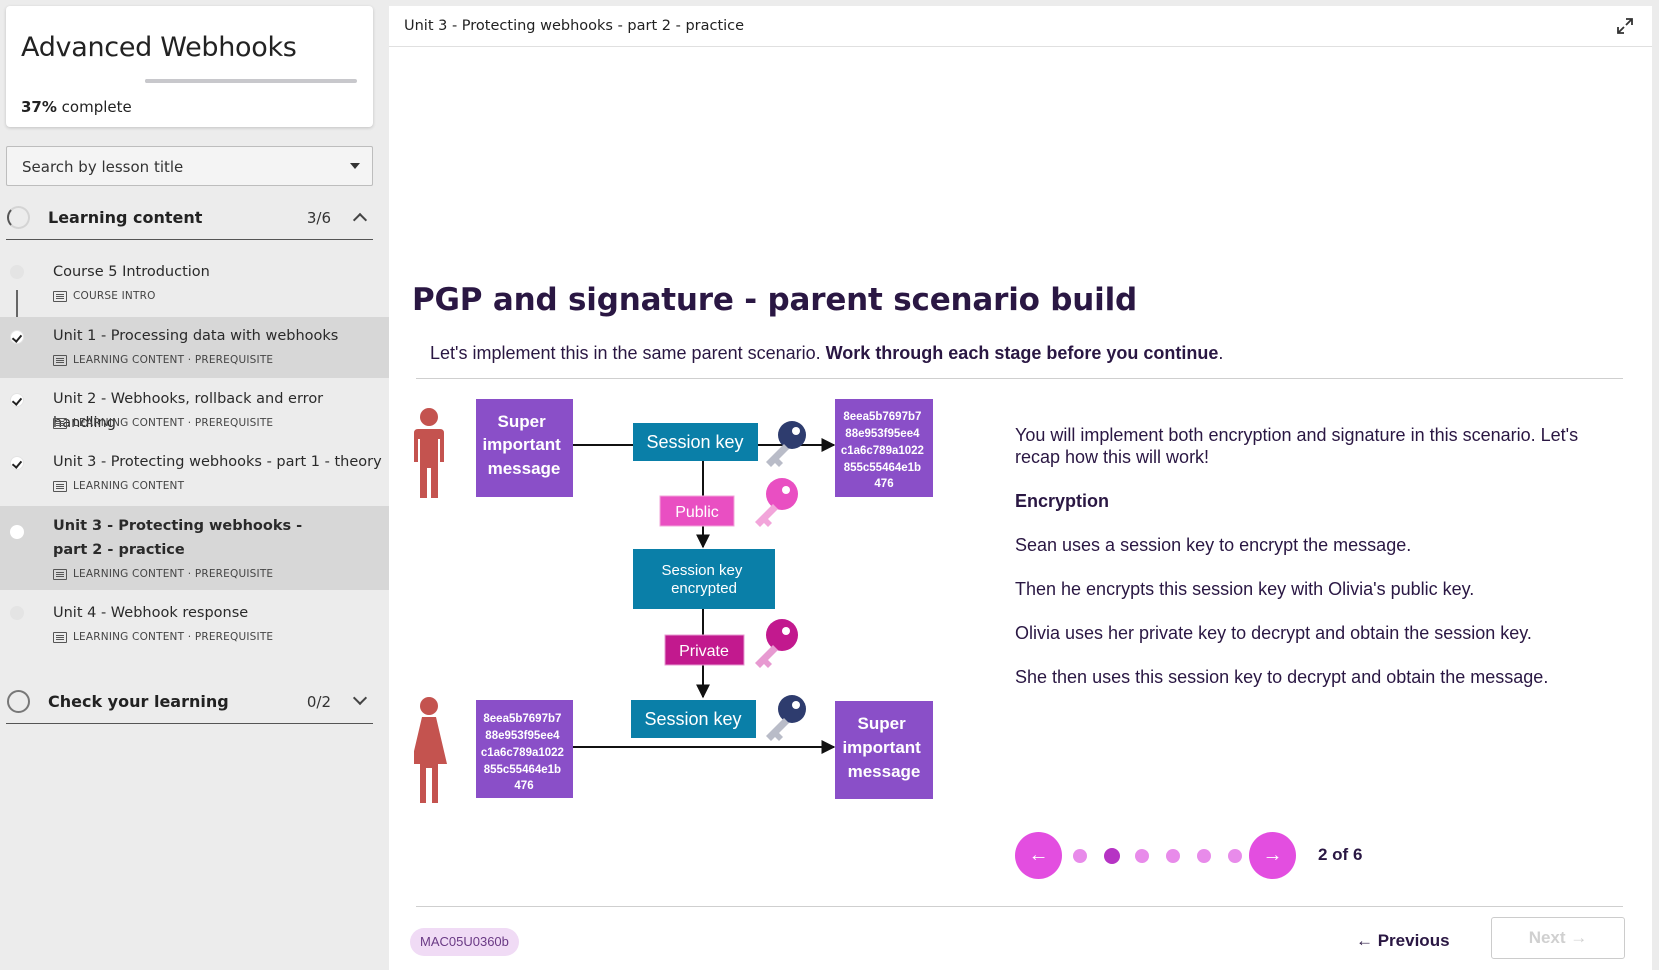  I want to click on section-count: 3/6, so click(318, 218).